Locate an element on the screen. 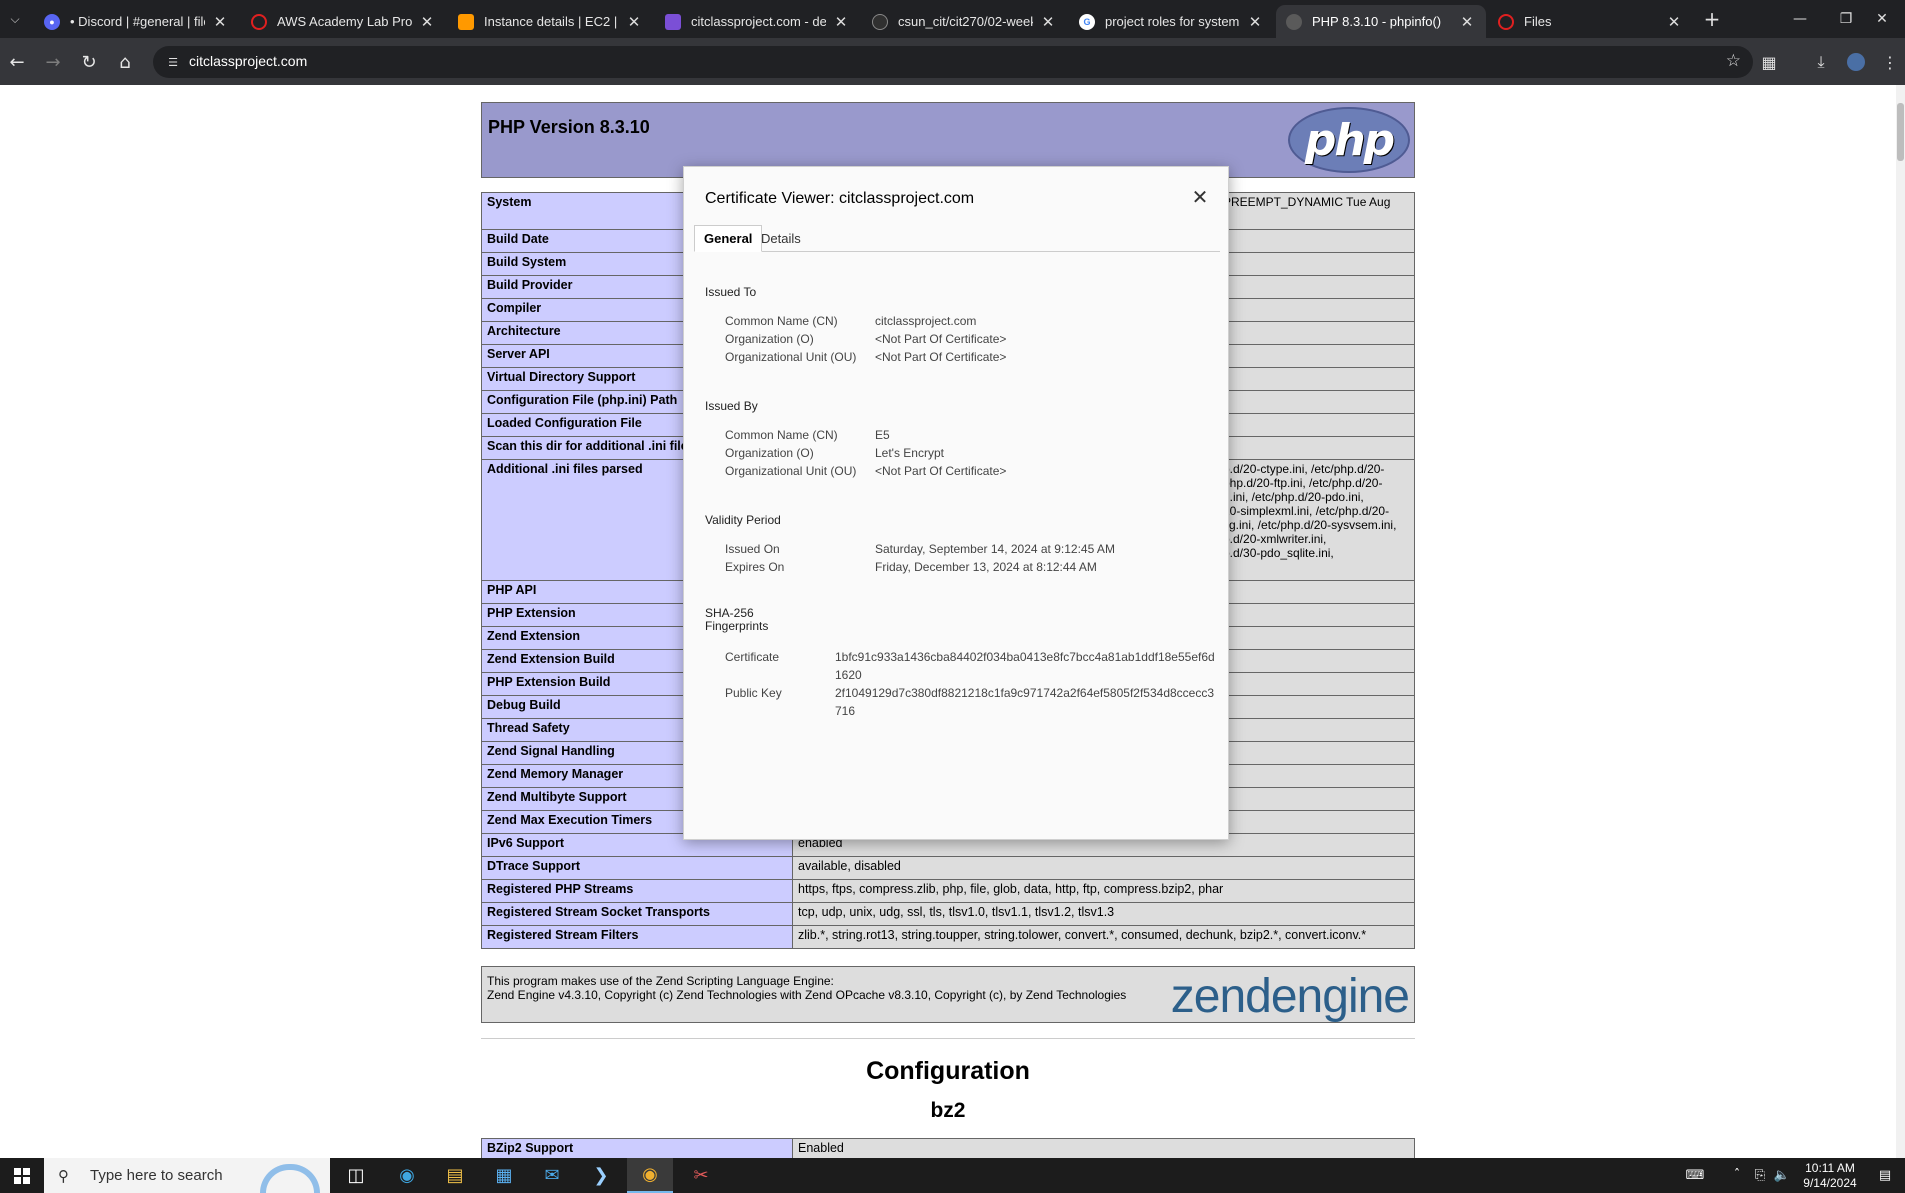  aws-academy-icon is located at coordinates (259, 21).